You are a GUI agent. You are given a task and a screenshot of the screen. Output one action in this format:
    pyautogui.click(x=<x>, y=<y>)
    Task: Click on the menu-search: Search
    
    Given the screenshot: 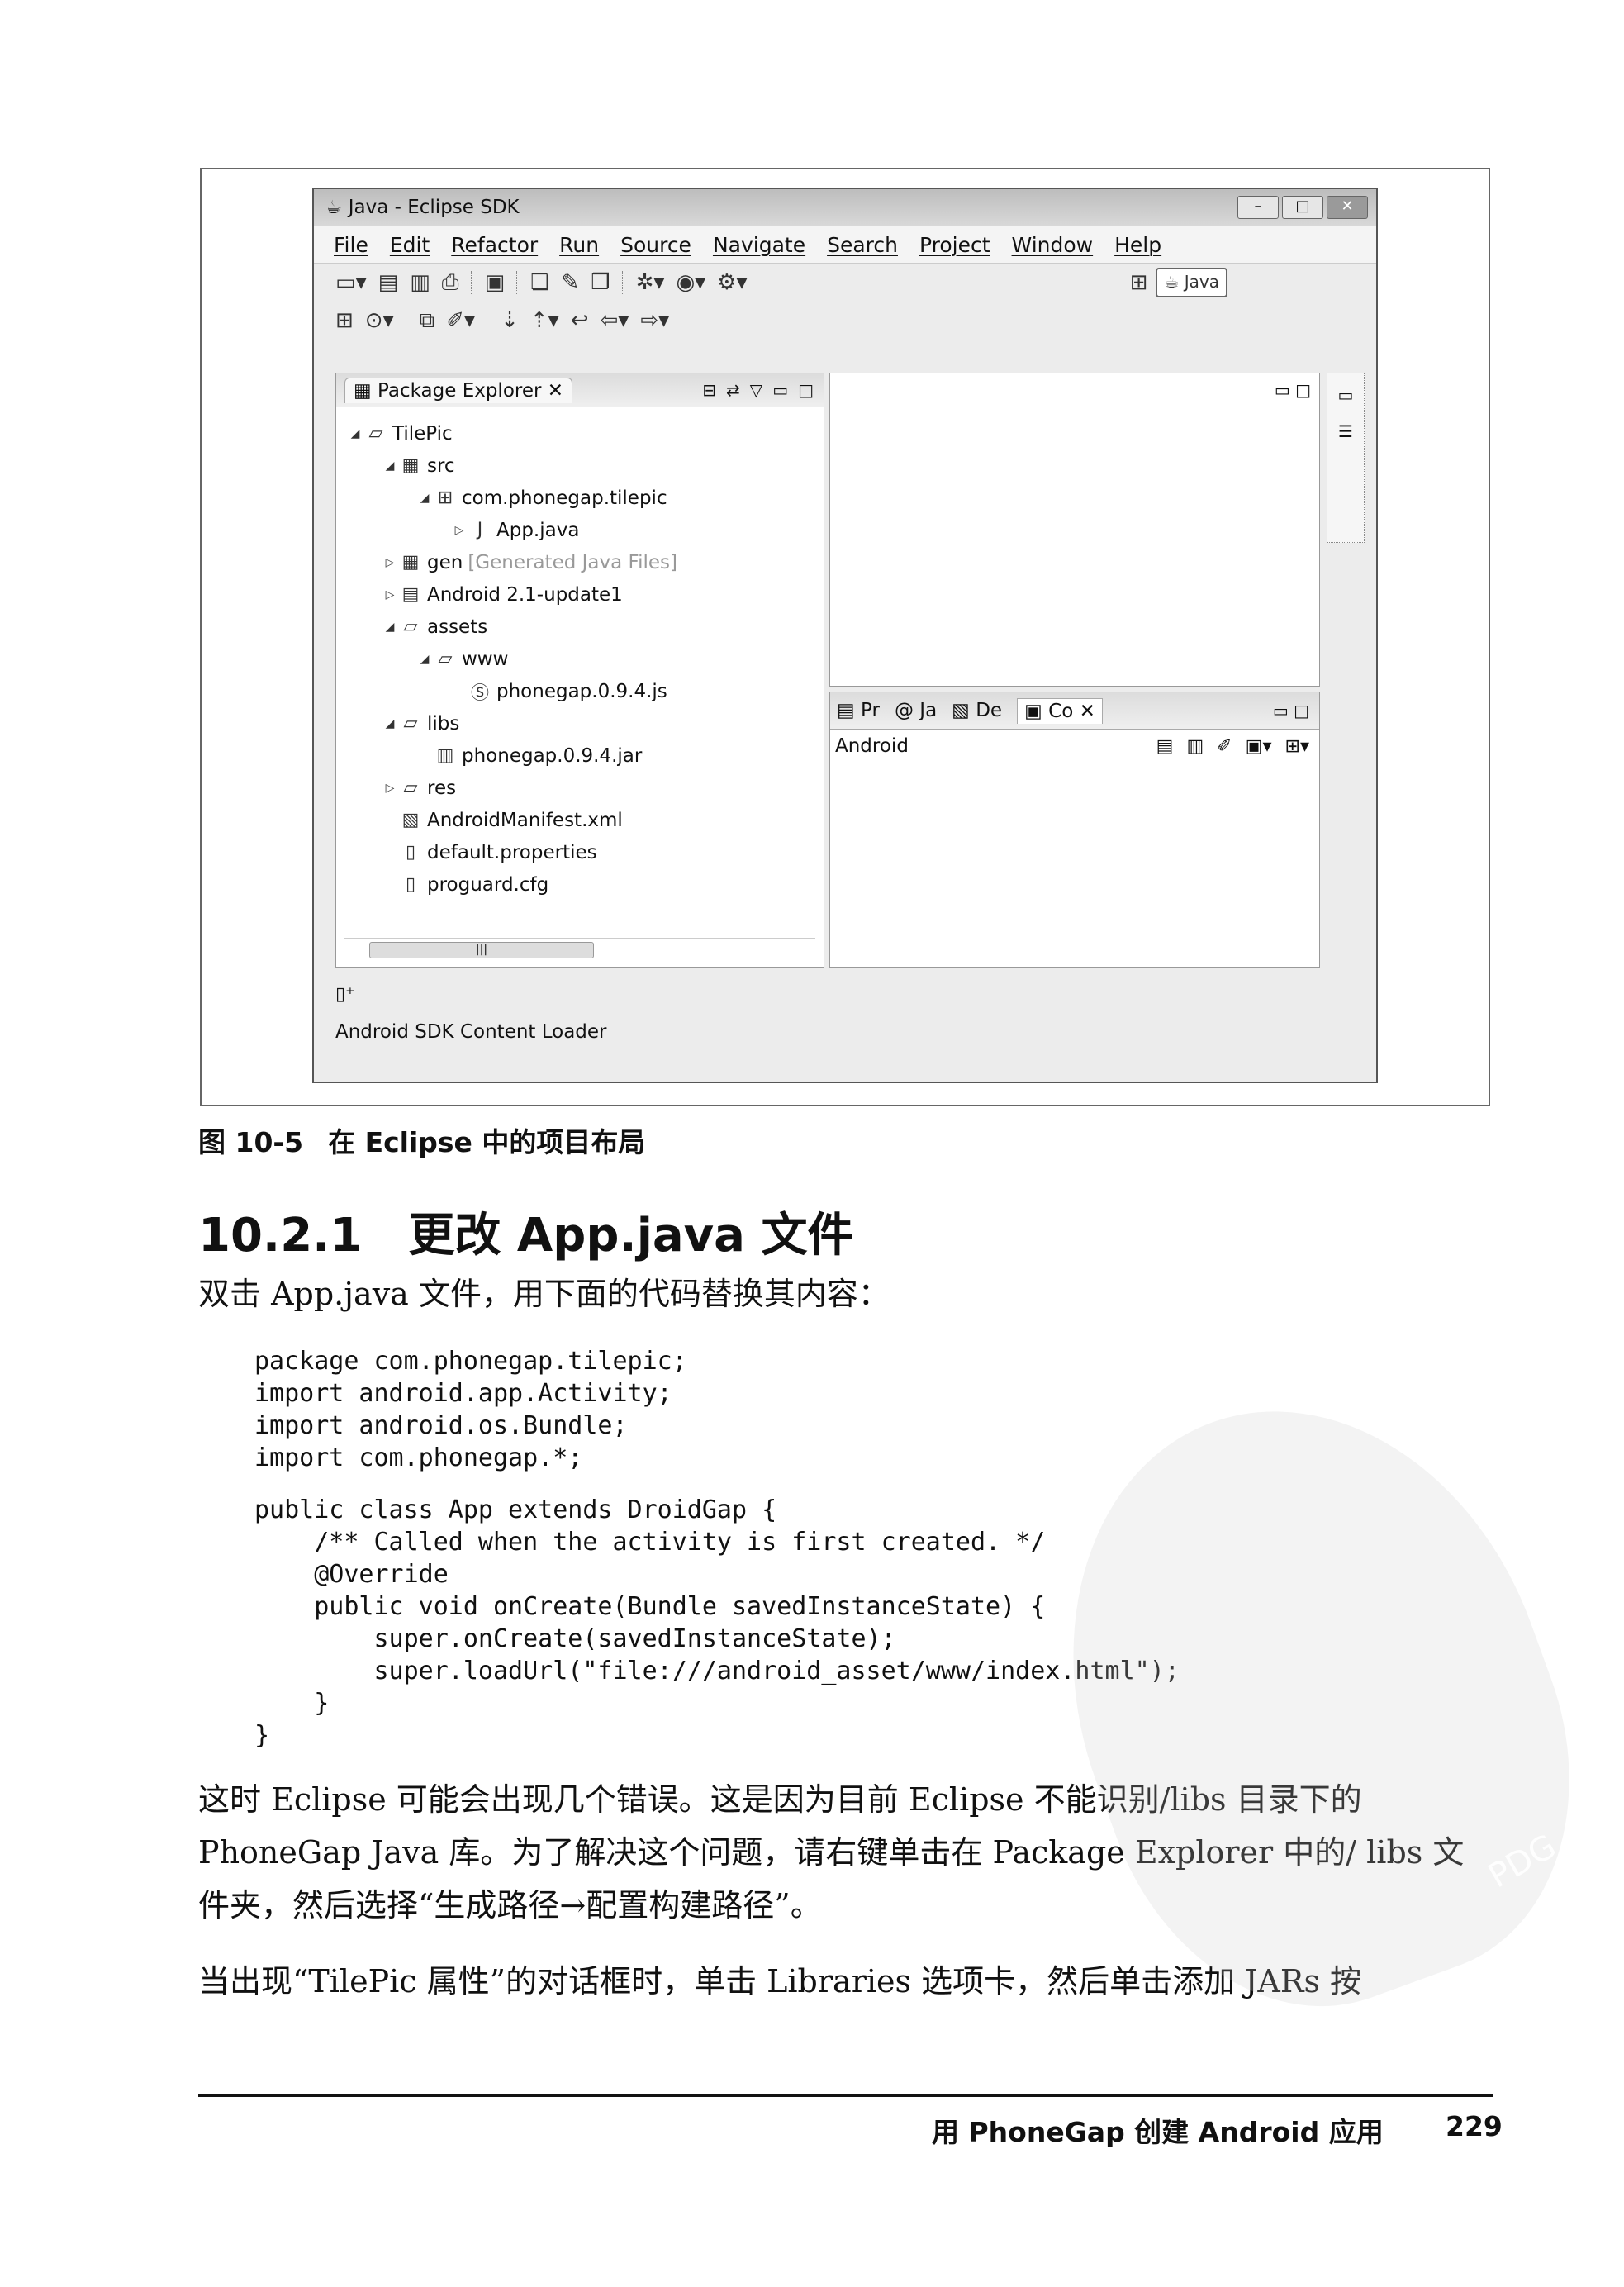 What is the action you would take?
    pyautogui.click(x=863, y=245)
    